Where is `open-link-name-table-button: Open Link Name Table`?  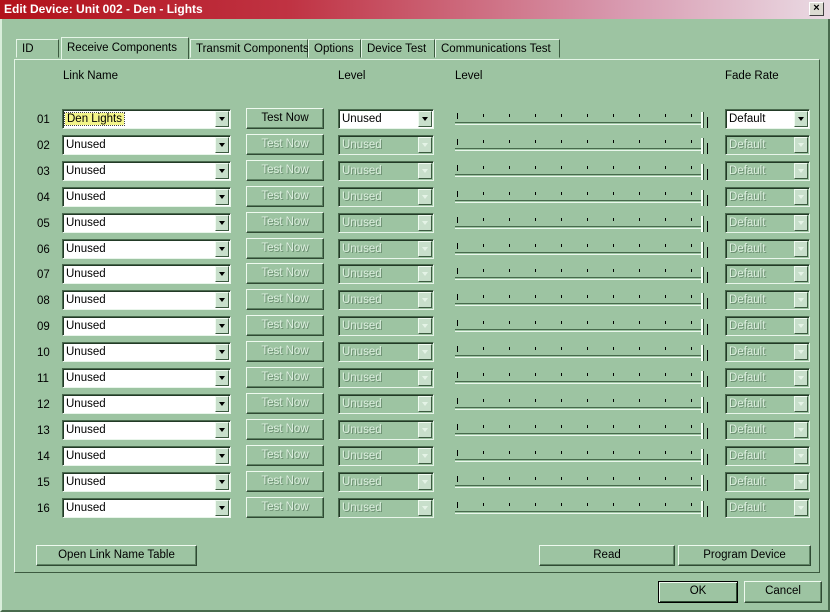
open-link-name-table-button: Open Link Name Table is located at coordinates (116, 555).